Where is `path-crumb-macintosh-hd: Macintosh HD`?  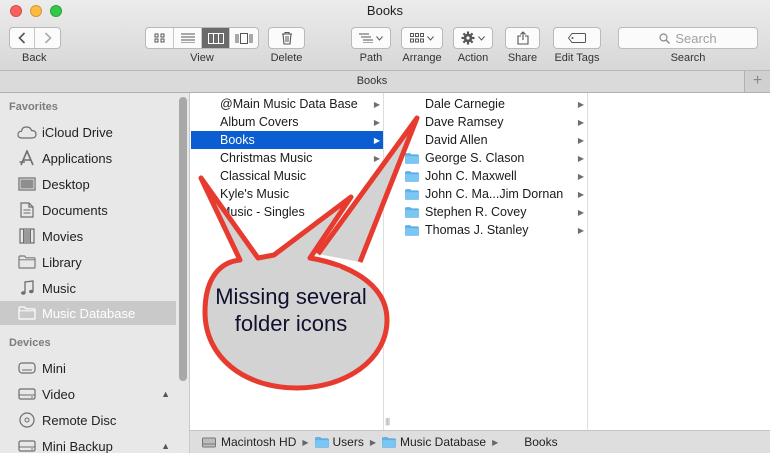 path-crumb-macintosh-hd: Macintosh HD is located at coordinates (249, 442).